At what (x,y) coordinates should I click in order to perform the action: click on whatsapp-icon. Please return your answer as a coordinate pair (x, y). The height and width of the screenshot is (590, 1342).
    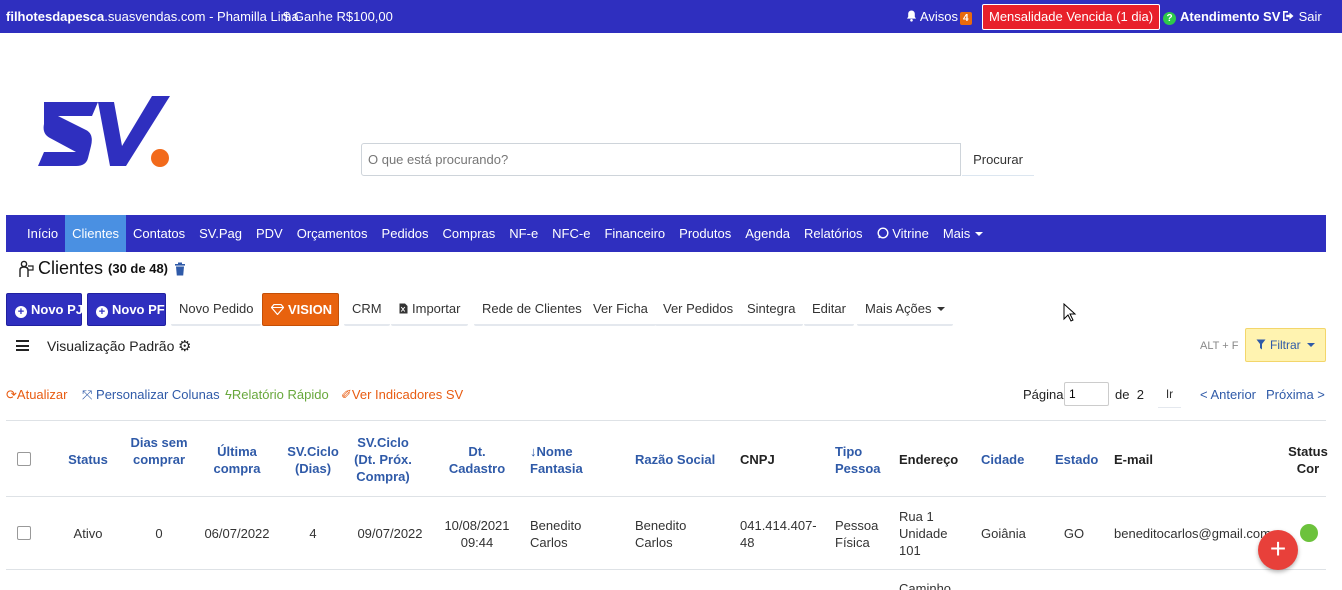
    Looking at the image, I should click on (883, 233).